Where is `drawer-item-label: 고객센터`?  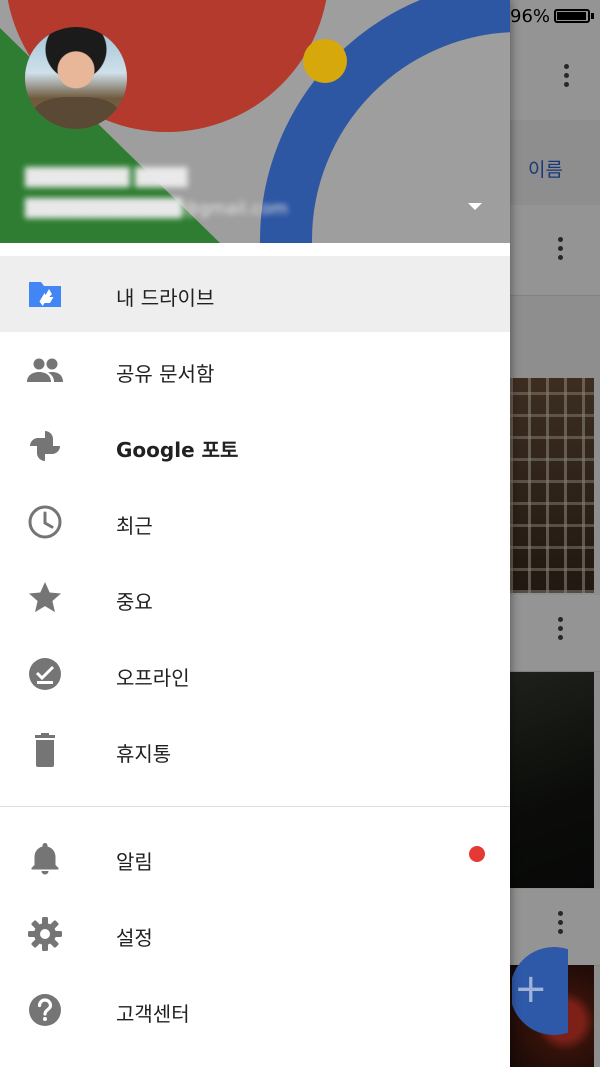
drawer-item-label: 고객센터 is located at coordinates (153, 1014).